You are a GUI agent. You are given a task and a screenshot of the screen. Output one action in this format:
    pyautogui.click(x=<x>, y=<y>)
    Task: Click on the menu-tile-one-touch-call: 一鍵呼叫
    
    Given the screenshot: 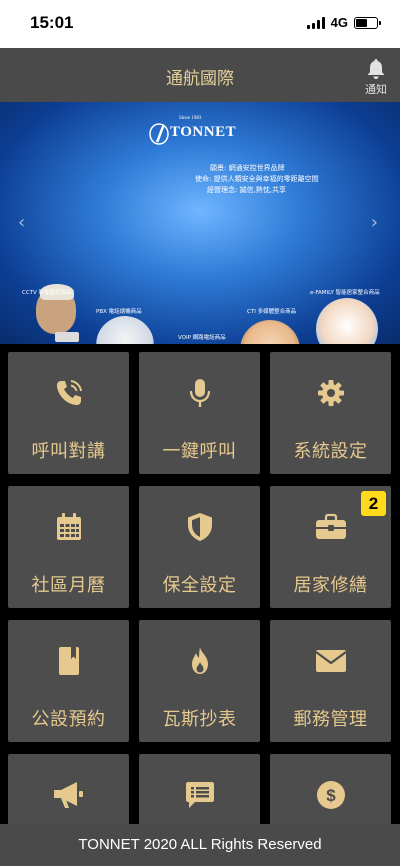 What is the action you would take?
    pyautogui.click(x=199, y=413)
    